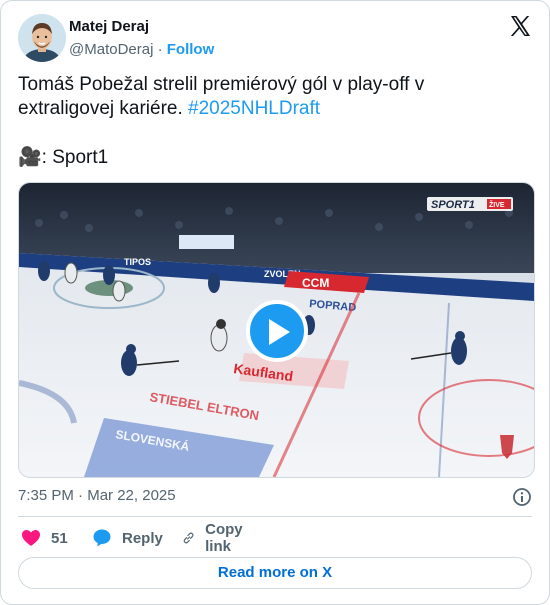 Image resolution: width=550 pixels, height=605 pixels. I want to click on ad-ccm: CCM, so click(315, 283).